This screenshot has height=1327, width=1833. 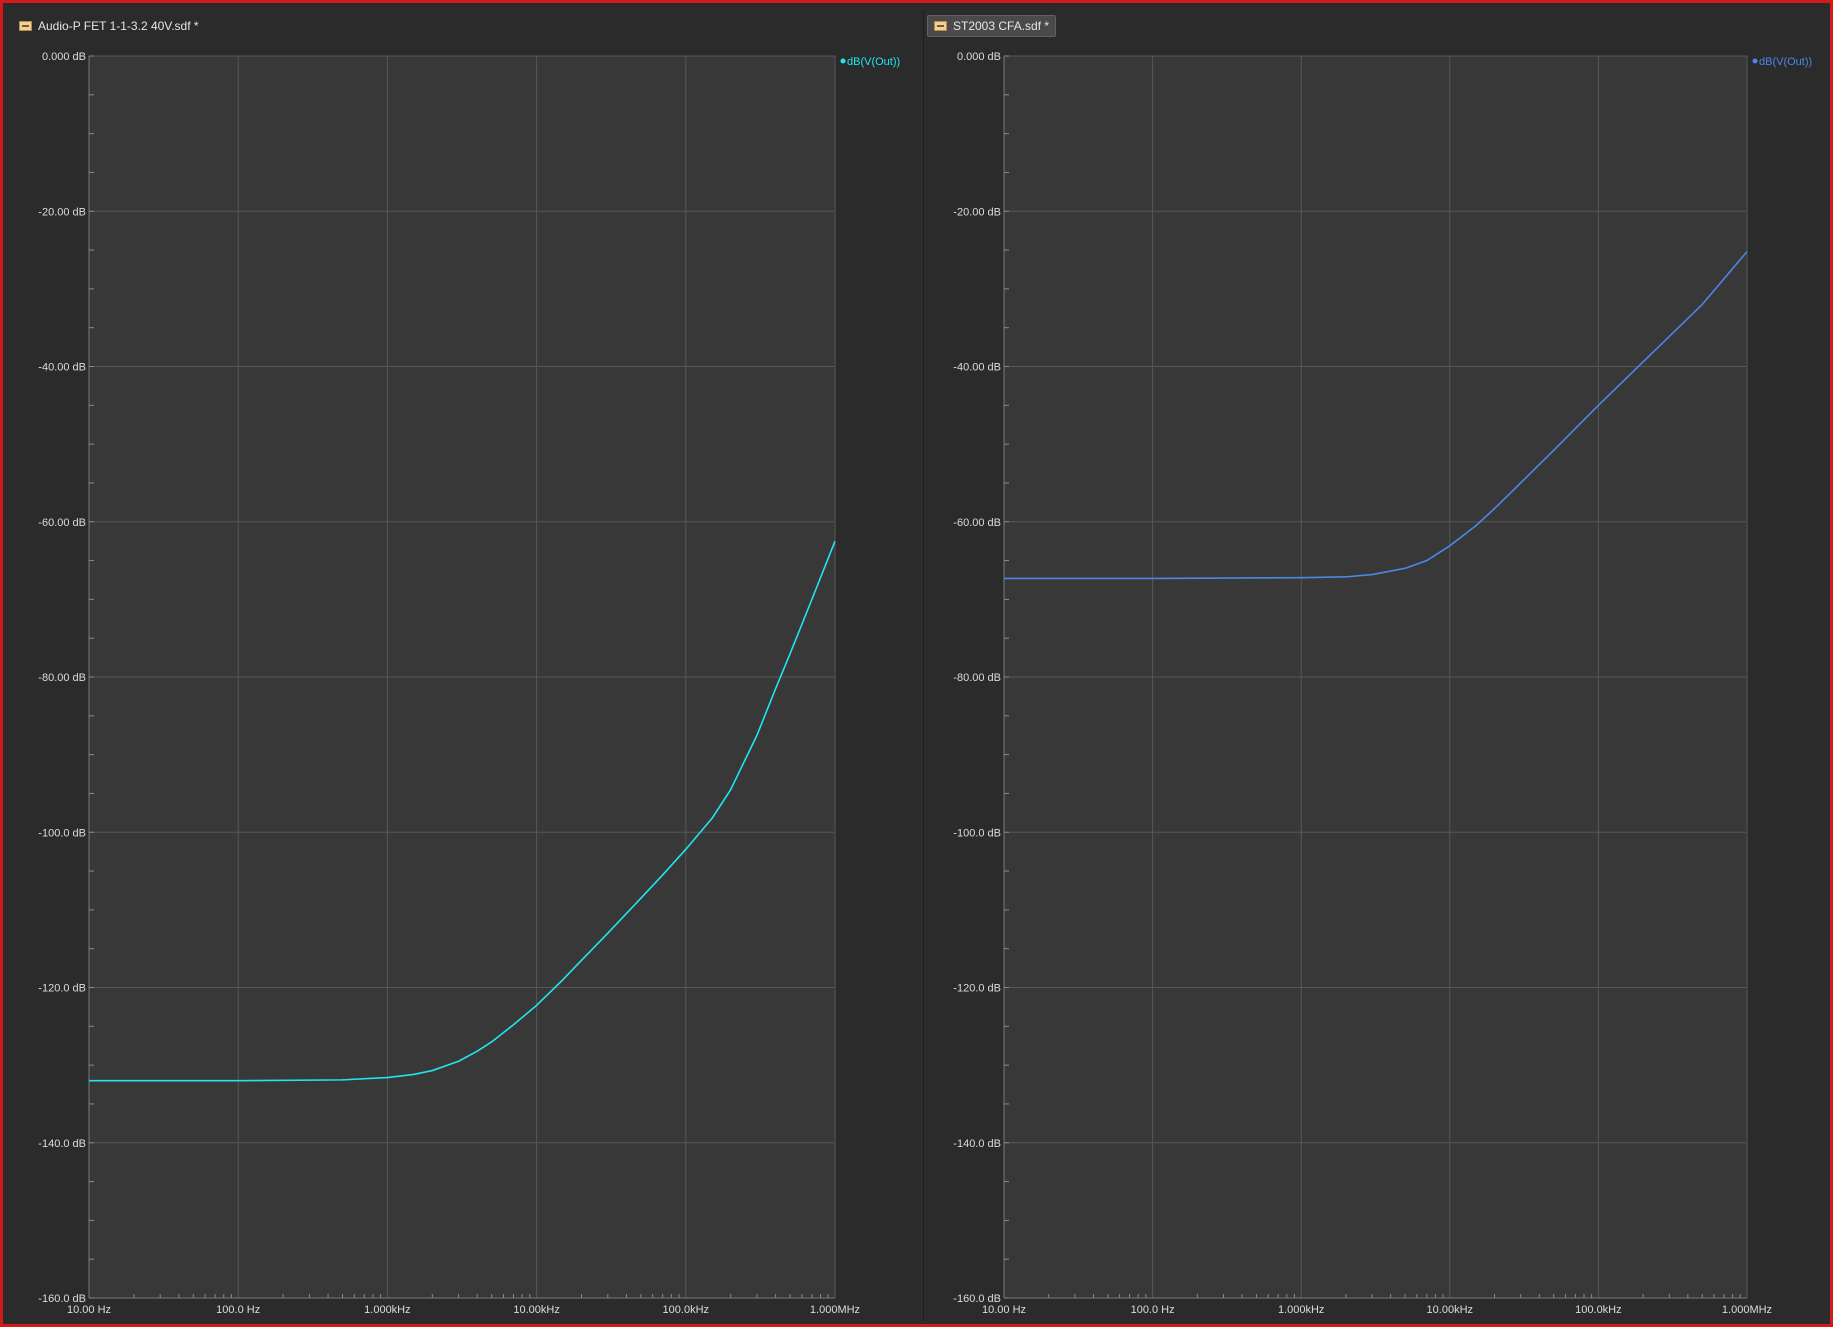 I want to click on document-tab-label: Audio-P FET 1-1-3.2 40V.sdf *, so click(x=118, y=26).